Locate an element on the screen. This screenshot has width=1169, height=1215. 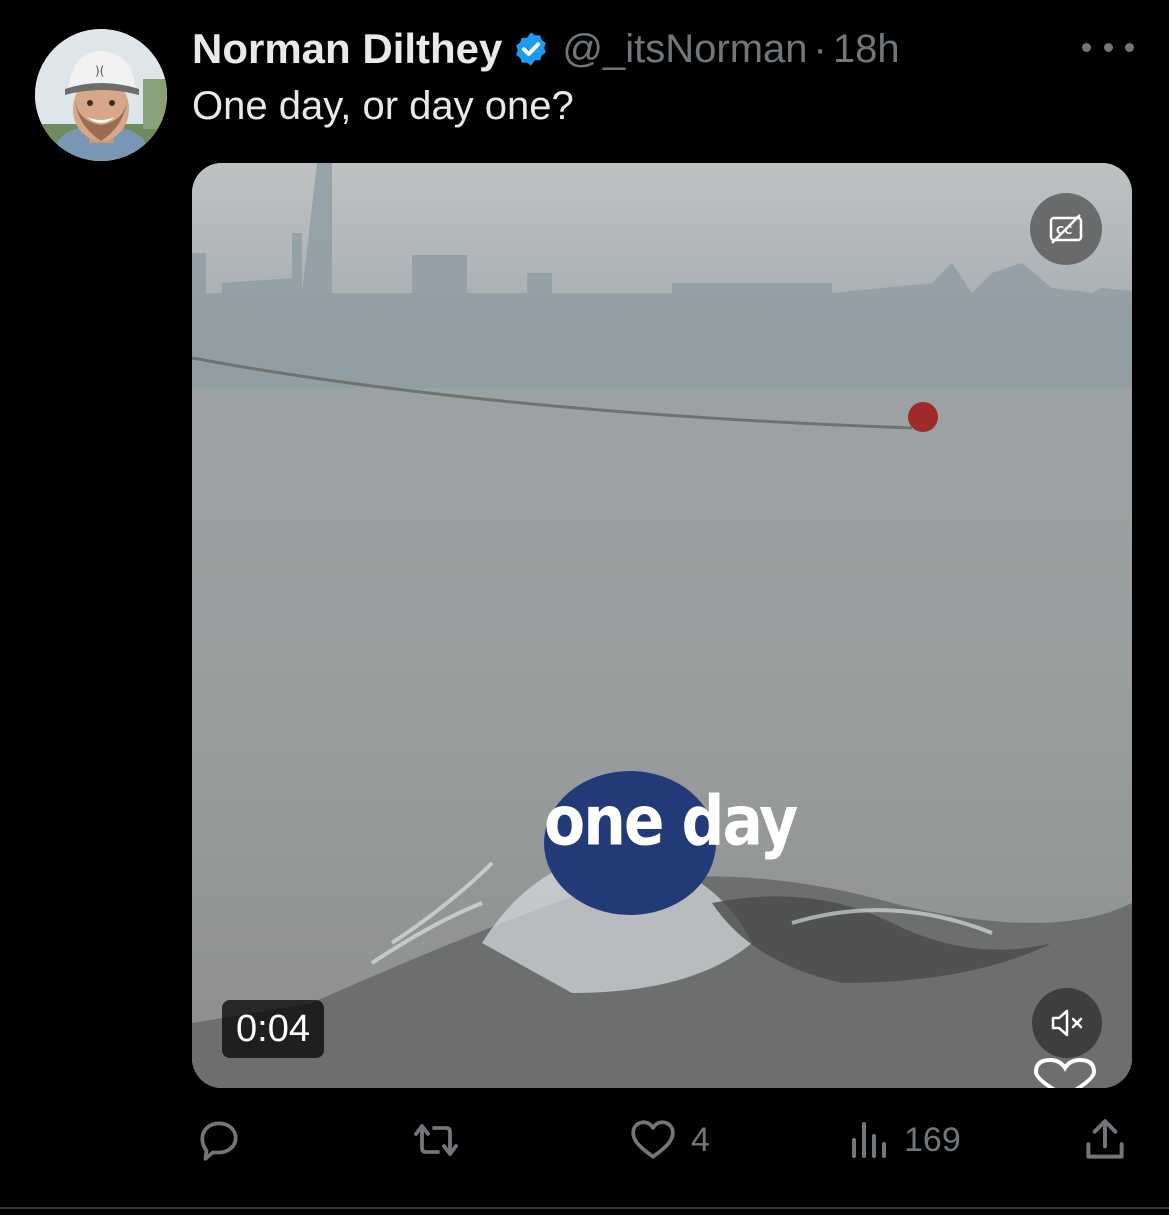
reply-button is located at coordinates (225, 1140).